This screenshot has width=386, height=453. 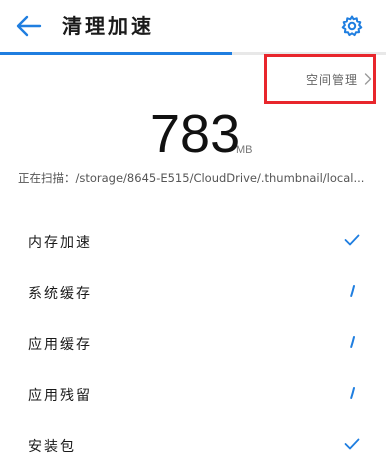 What do you see at coordinates (193, 436) in the screenshot?
I see `list-item: 安装包` at bounding box center [193, 436].